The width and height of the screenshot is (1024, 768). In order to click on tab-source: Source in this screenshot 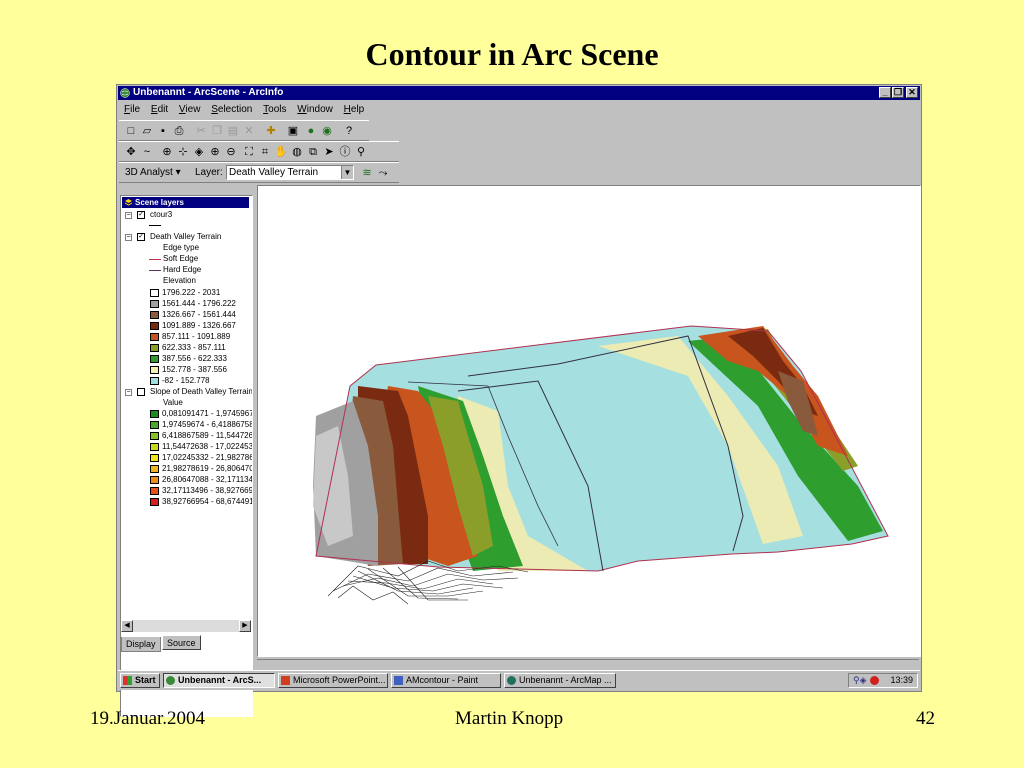, I will do `click(181, 642)`.